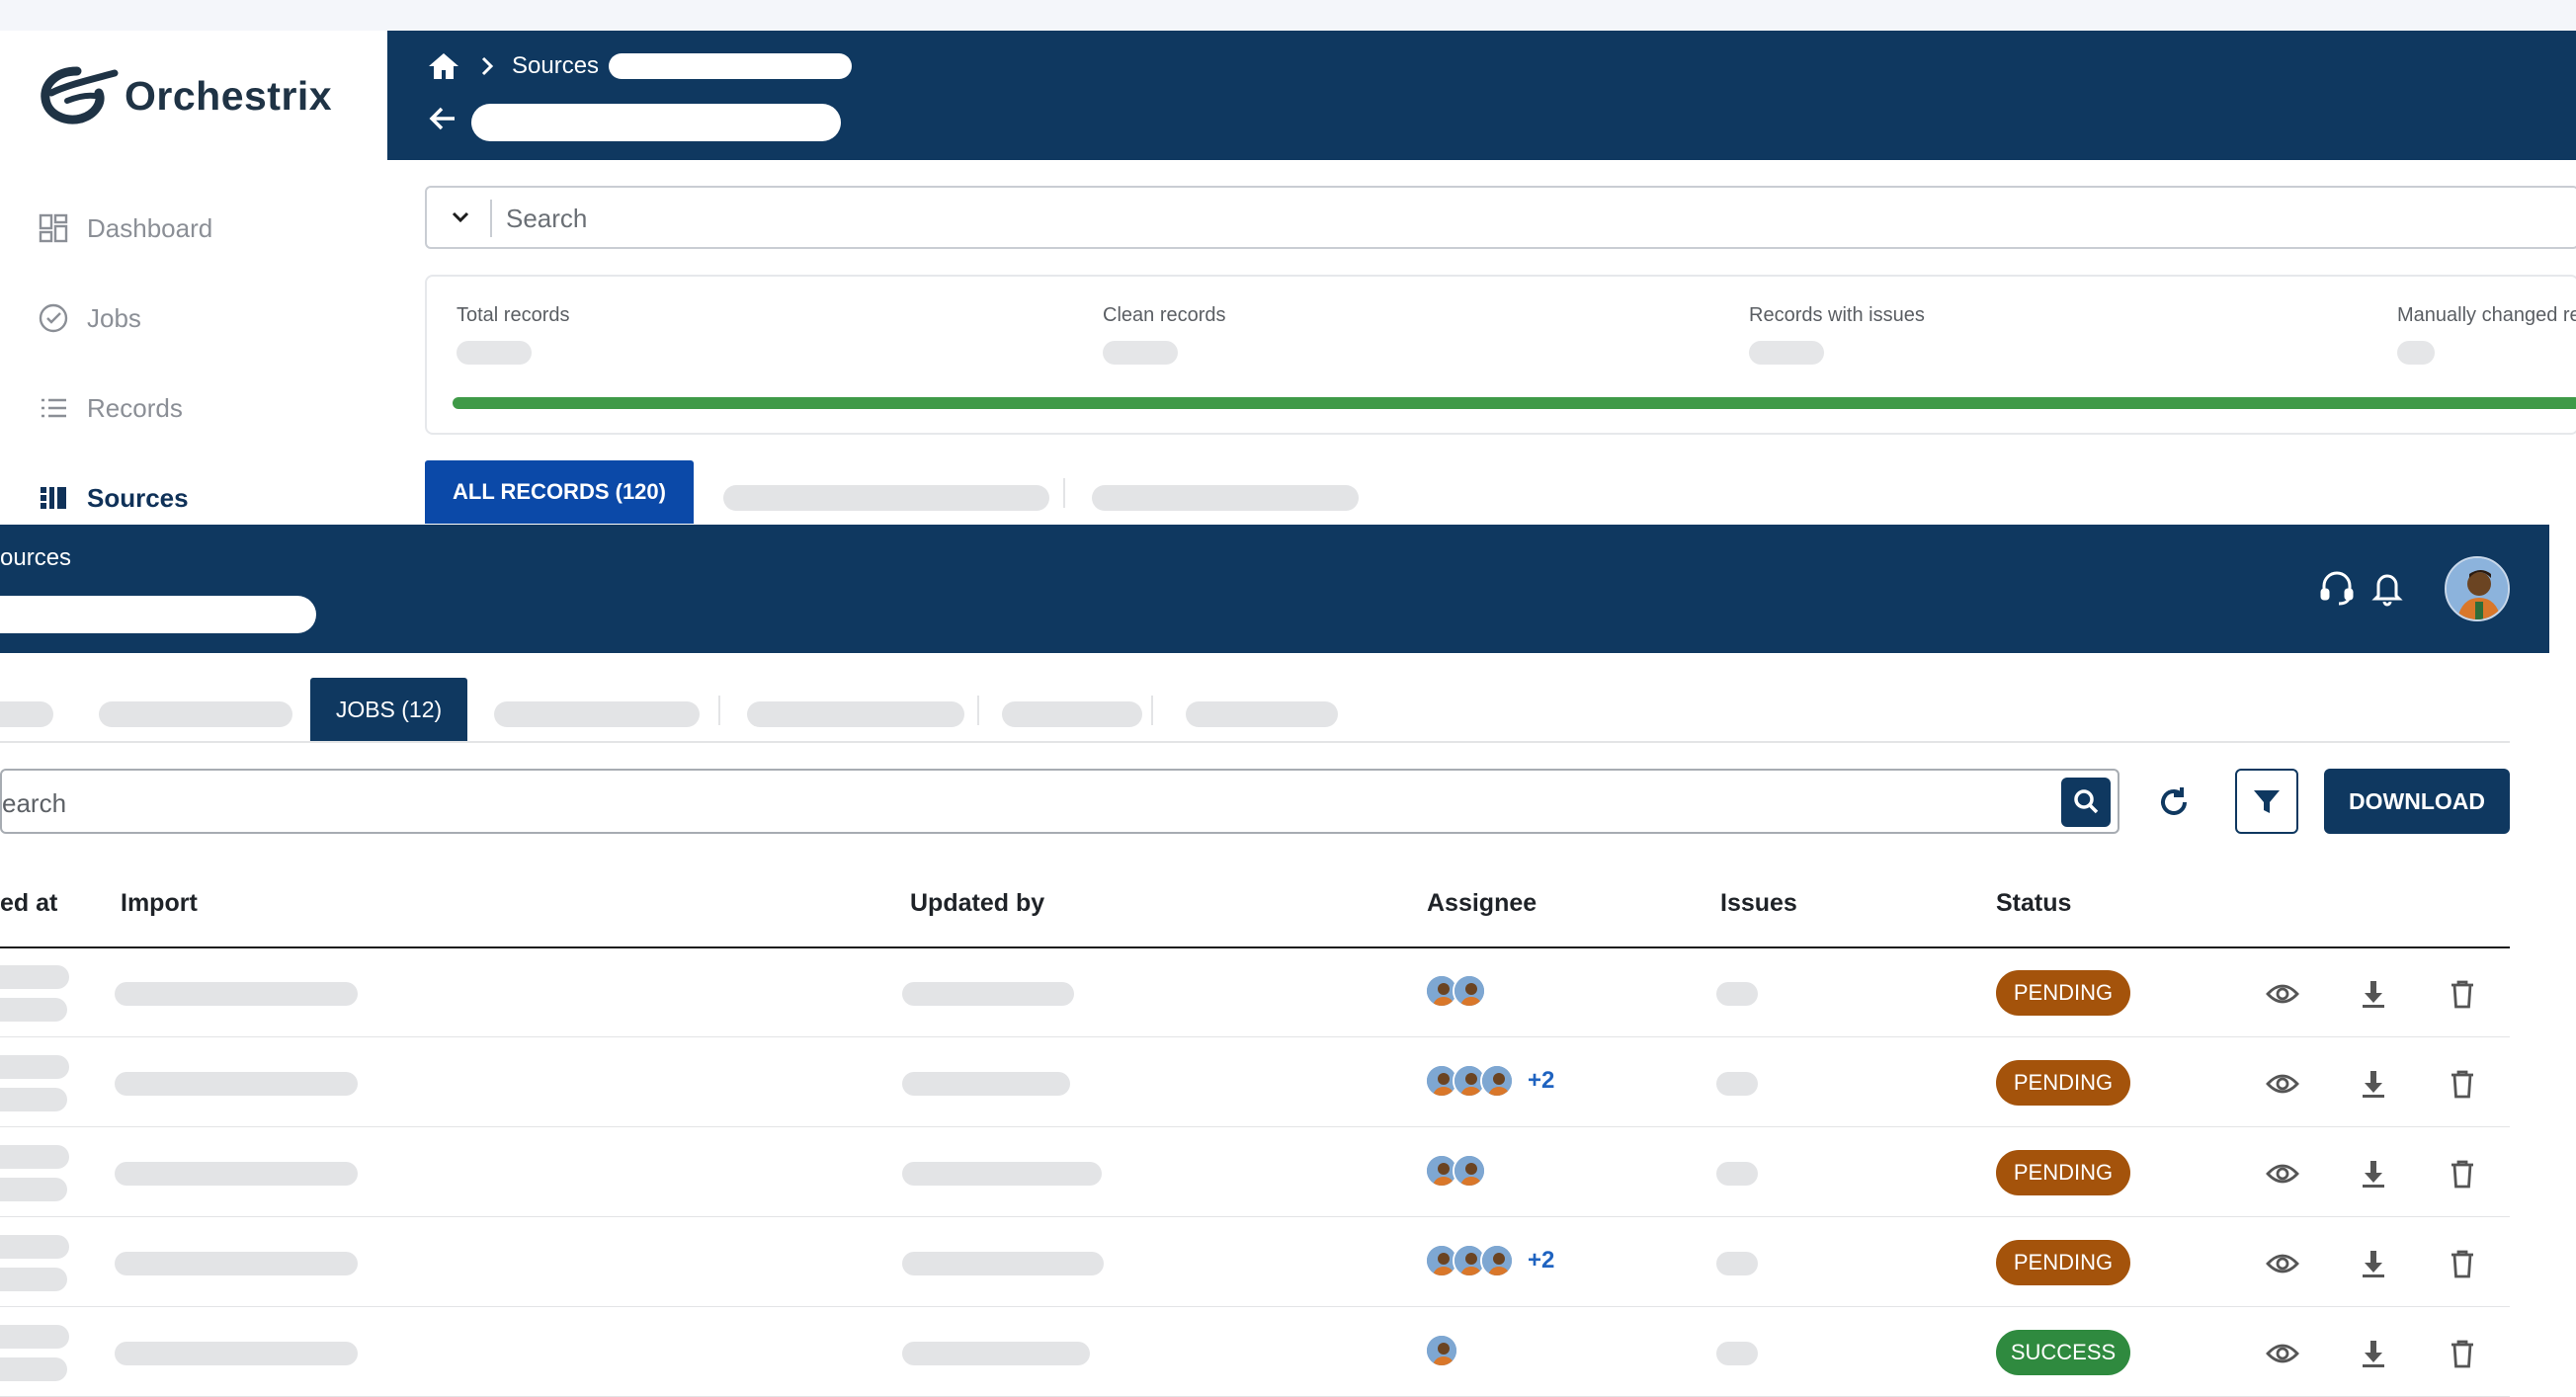 Image resolution: width=2576 pixels, height=1397 pixels. What do you see at coordinates (1288, 16) in the screenshot?
I see `top-strip` at bounding box center [1288, 16].